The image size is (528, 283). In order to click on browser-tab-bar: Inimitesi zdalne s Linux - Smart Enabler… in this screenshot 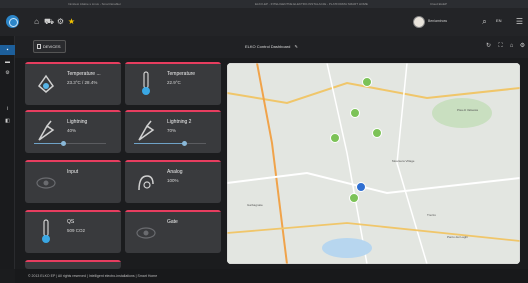, I will do `click(264, 4)`.